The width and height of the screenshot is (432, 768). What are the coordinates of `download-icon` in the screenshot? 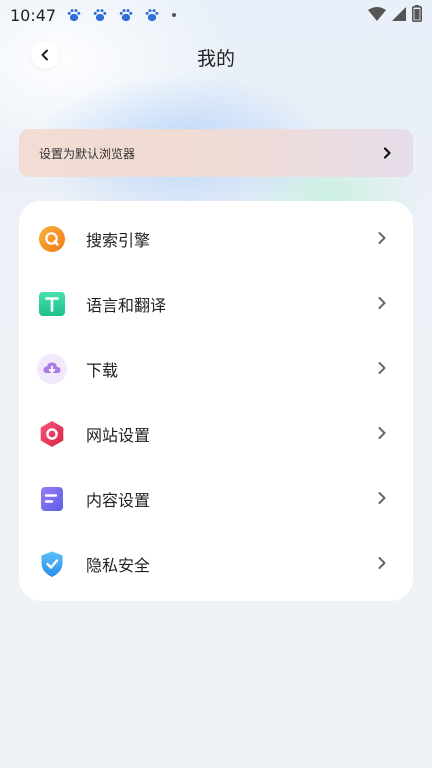 It's located at (52, 369).